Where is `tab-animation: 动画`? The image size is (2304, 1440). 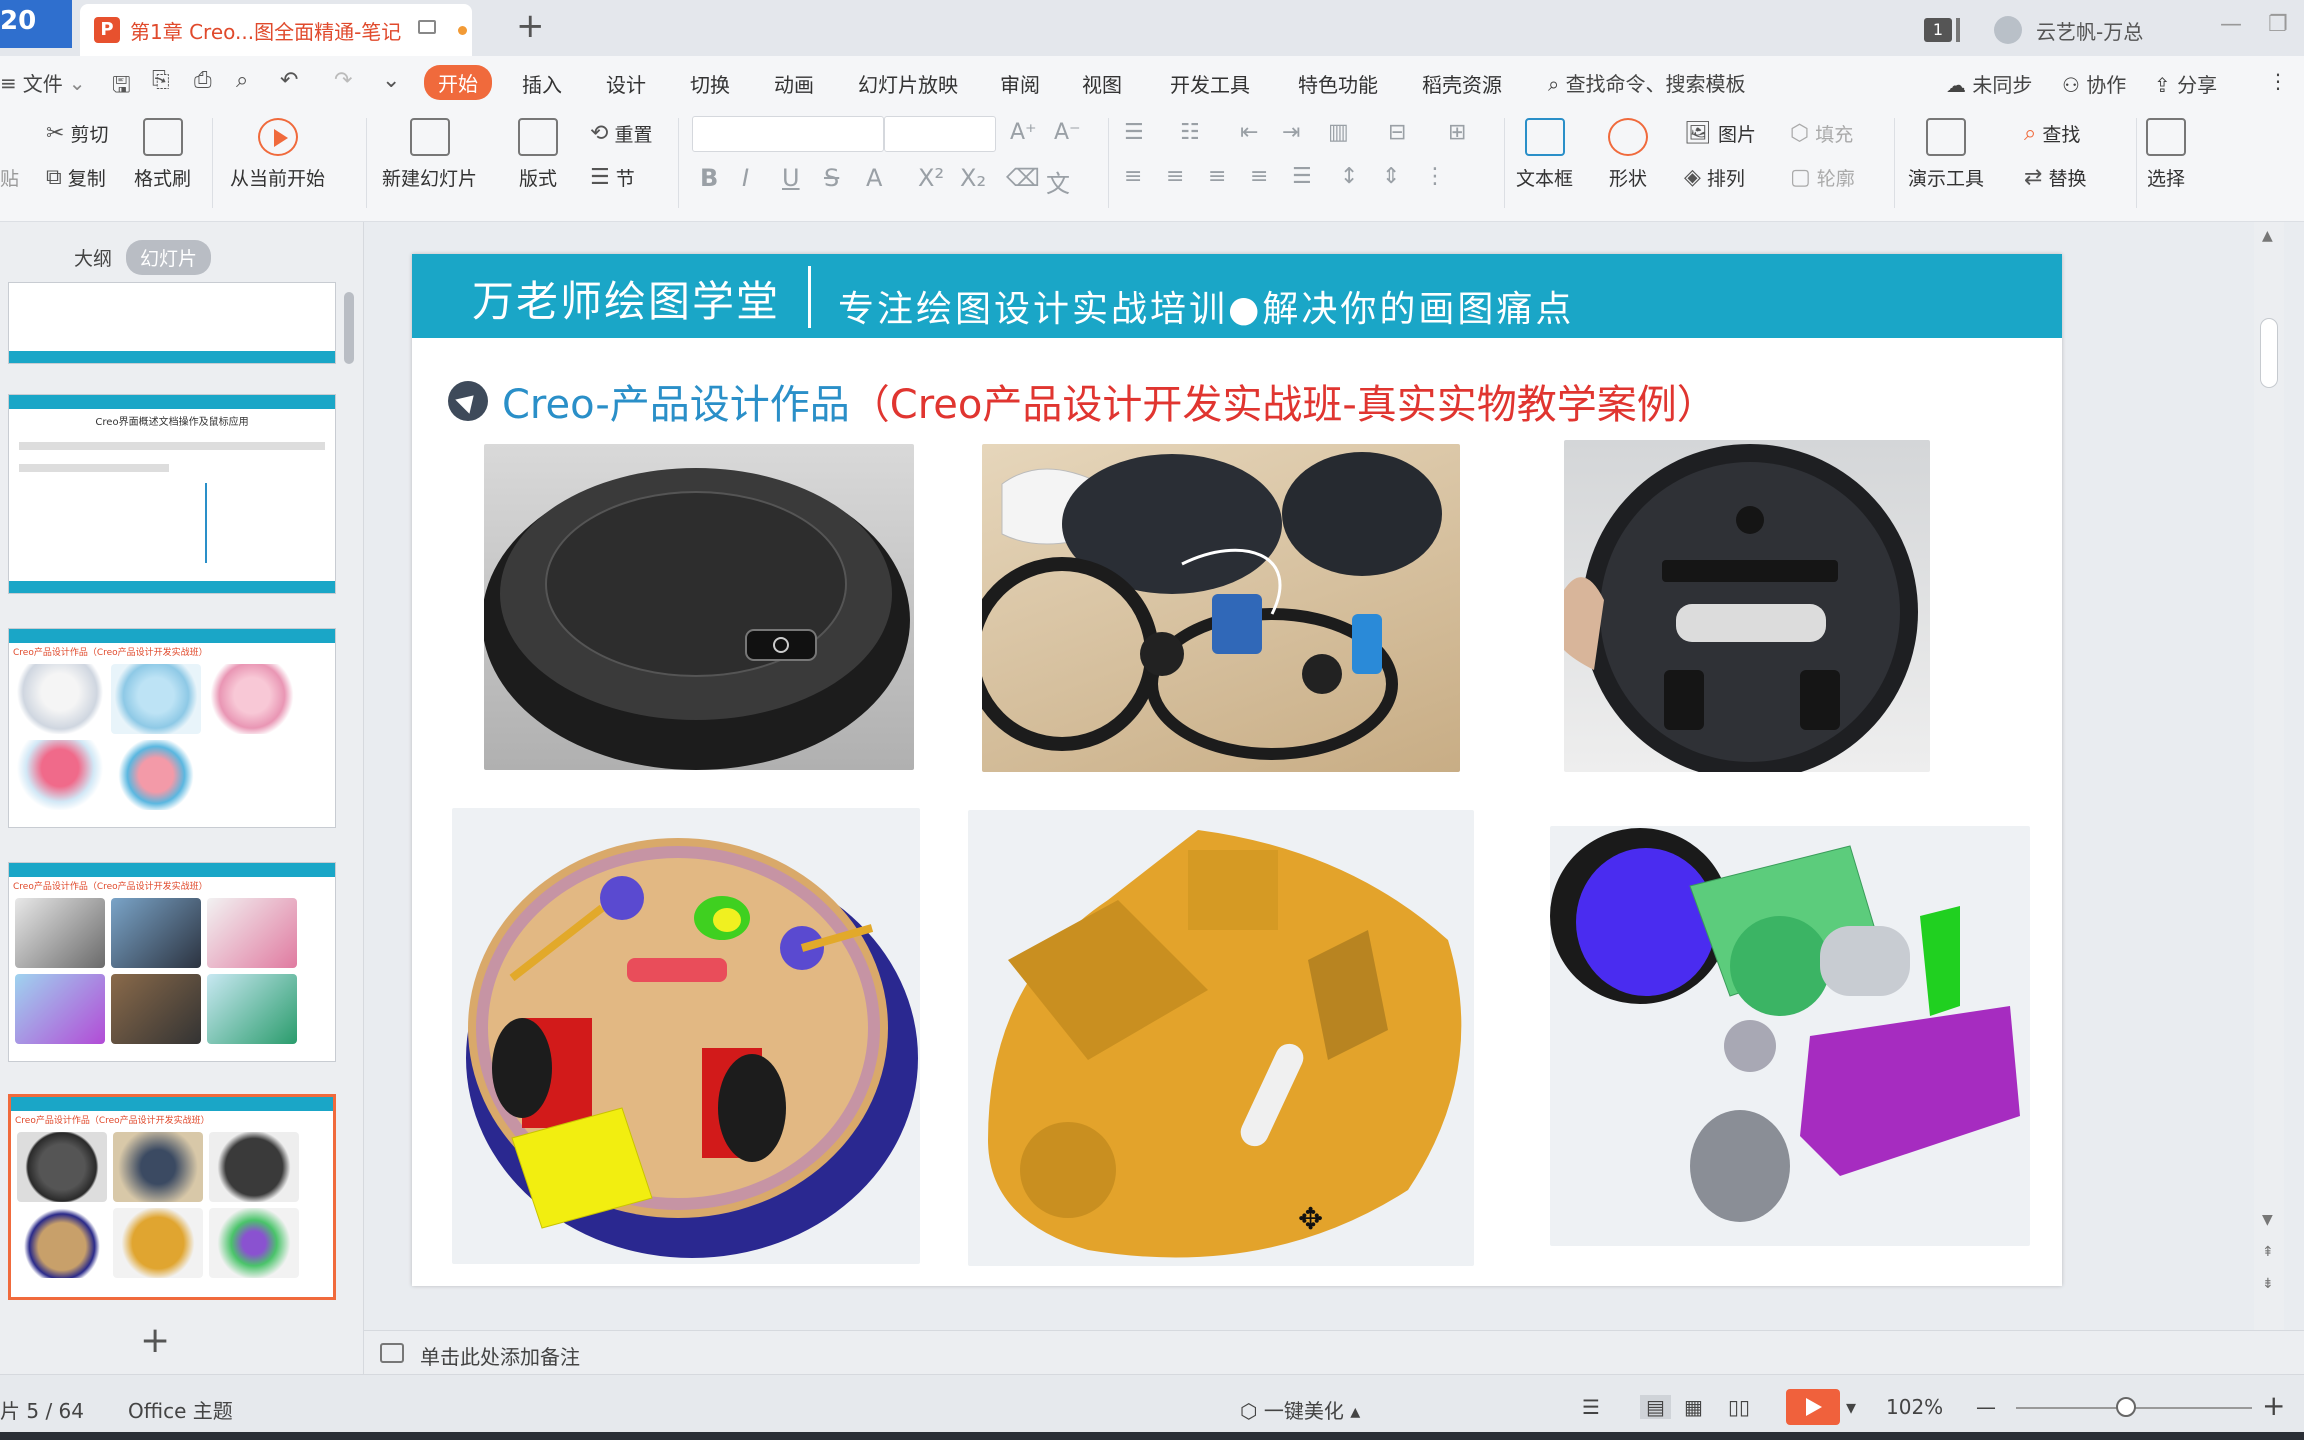
tab-animation: 动画 is located at coordinates (794, 83).